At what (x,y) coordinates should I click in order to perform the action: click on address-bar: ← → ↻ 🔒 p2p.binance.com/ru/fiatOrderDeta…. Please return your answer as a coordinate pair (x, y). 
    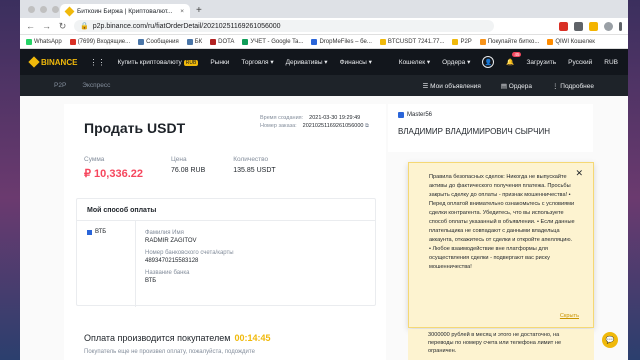
    Looking at the image, I should click on (324, 26).